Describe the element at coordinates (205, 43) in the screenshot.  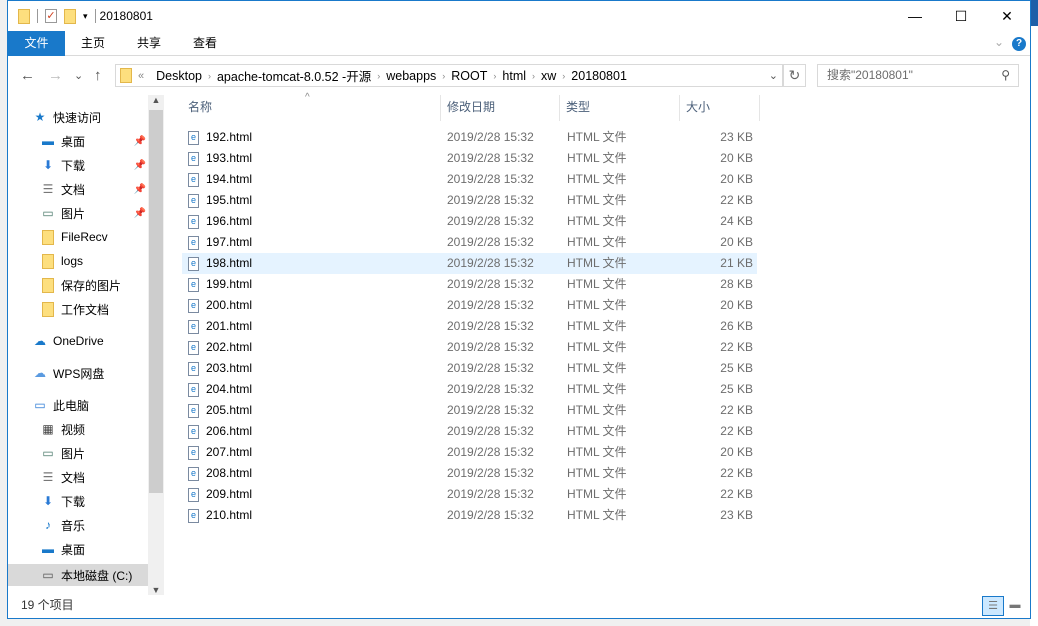
I see `tab-view: 查看` at that location.